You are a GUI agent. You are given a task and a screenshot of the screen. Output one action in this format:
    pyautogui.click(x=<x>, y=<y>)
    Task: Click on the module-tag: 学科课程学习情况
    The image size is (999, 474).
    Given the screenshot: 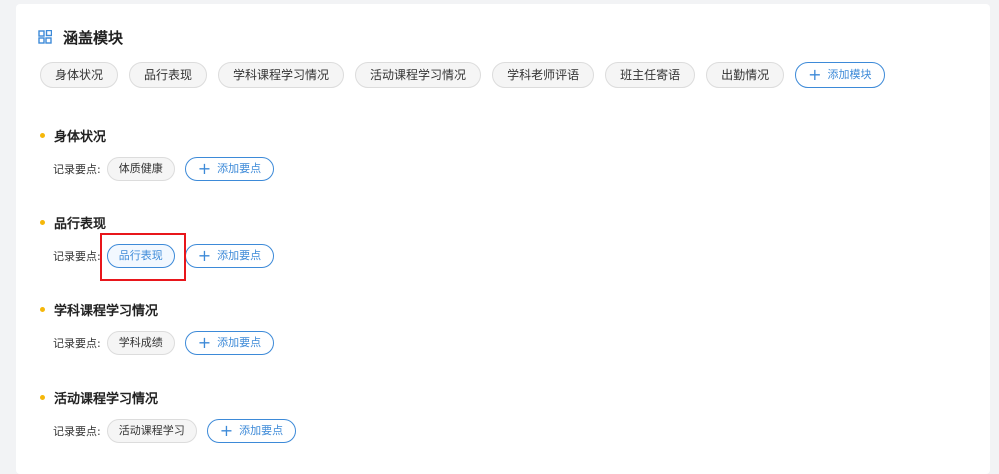 What is the action you would take?
    pyautogui.click(x=281, y=75)
    